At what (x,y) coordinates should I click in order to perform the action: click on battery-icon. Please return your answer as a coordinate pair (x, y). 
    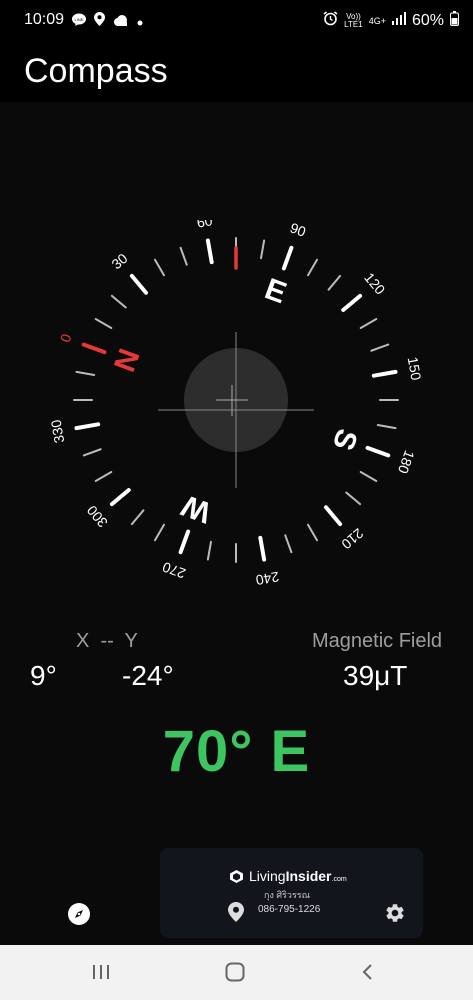
    Looking at the image, I should click on (454, 21).